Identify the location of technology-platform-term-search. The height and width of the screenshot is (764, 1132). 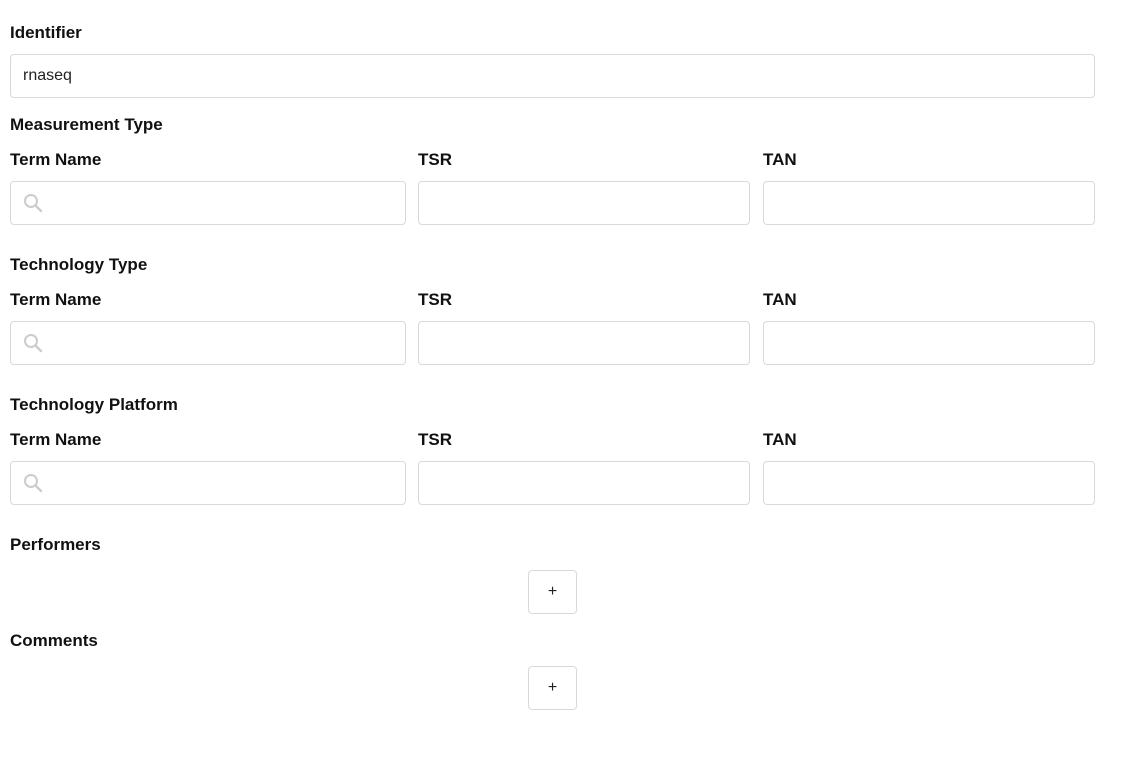
(208, 483).